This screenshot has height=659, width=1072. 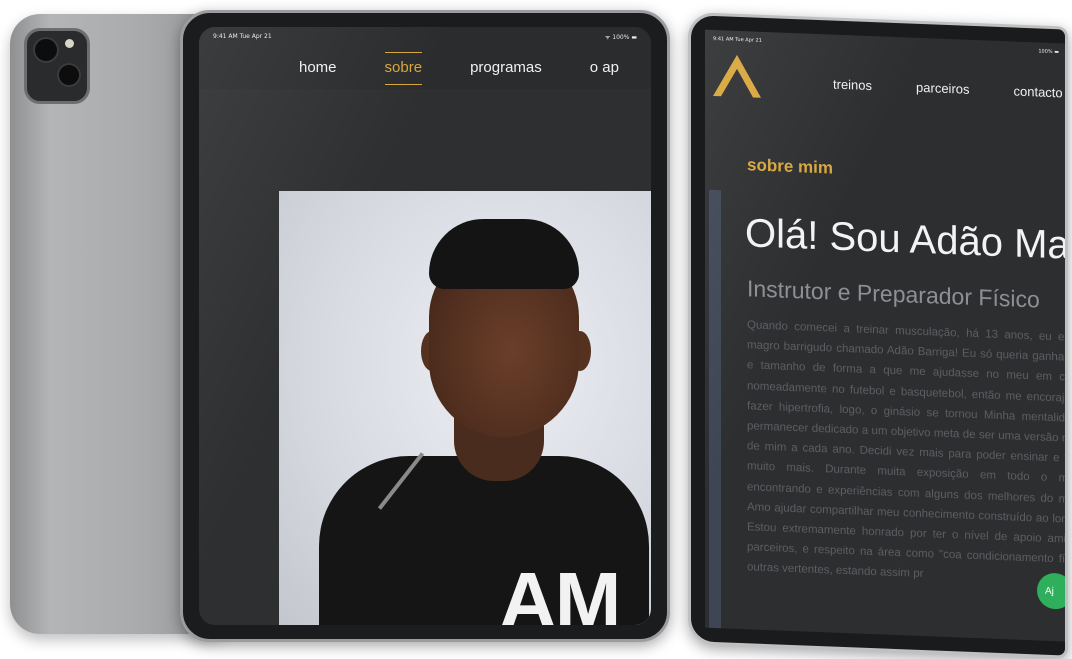 I want to click on main-nav: treinos parceiros contacto, so click(x=948, y=89).